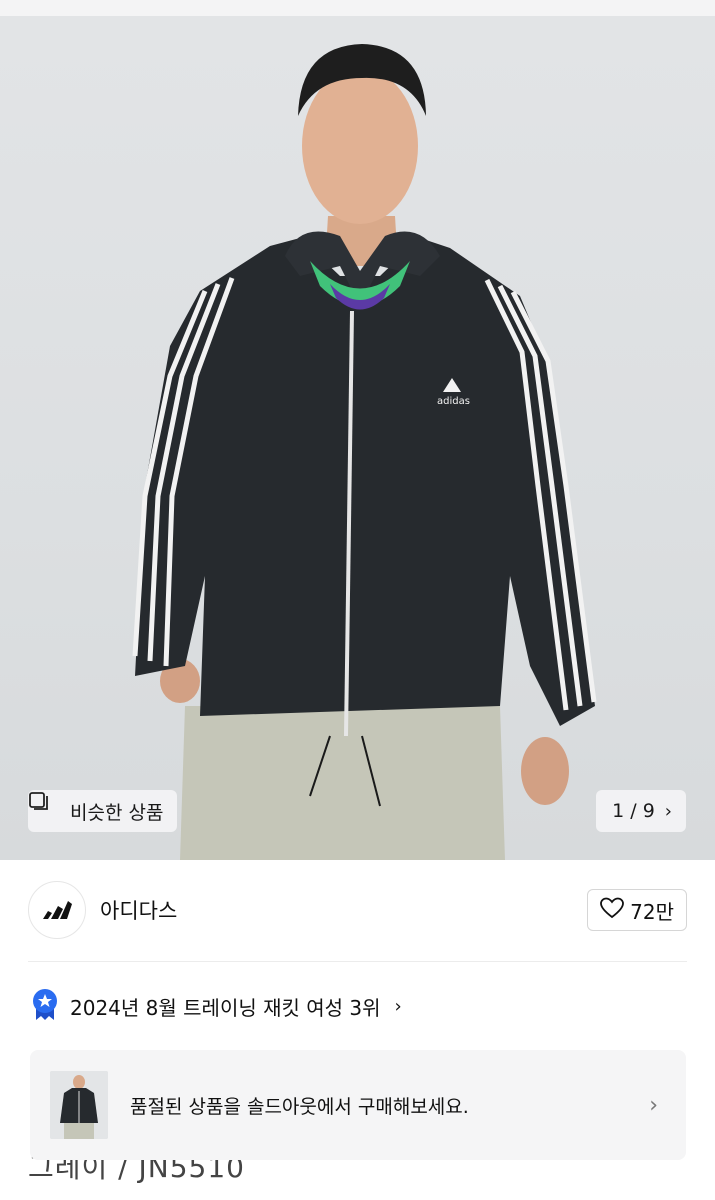 The height and width of the screenshot is (1200, 715). I want to click on pager-text: 1 / 9, so click(633, 811).